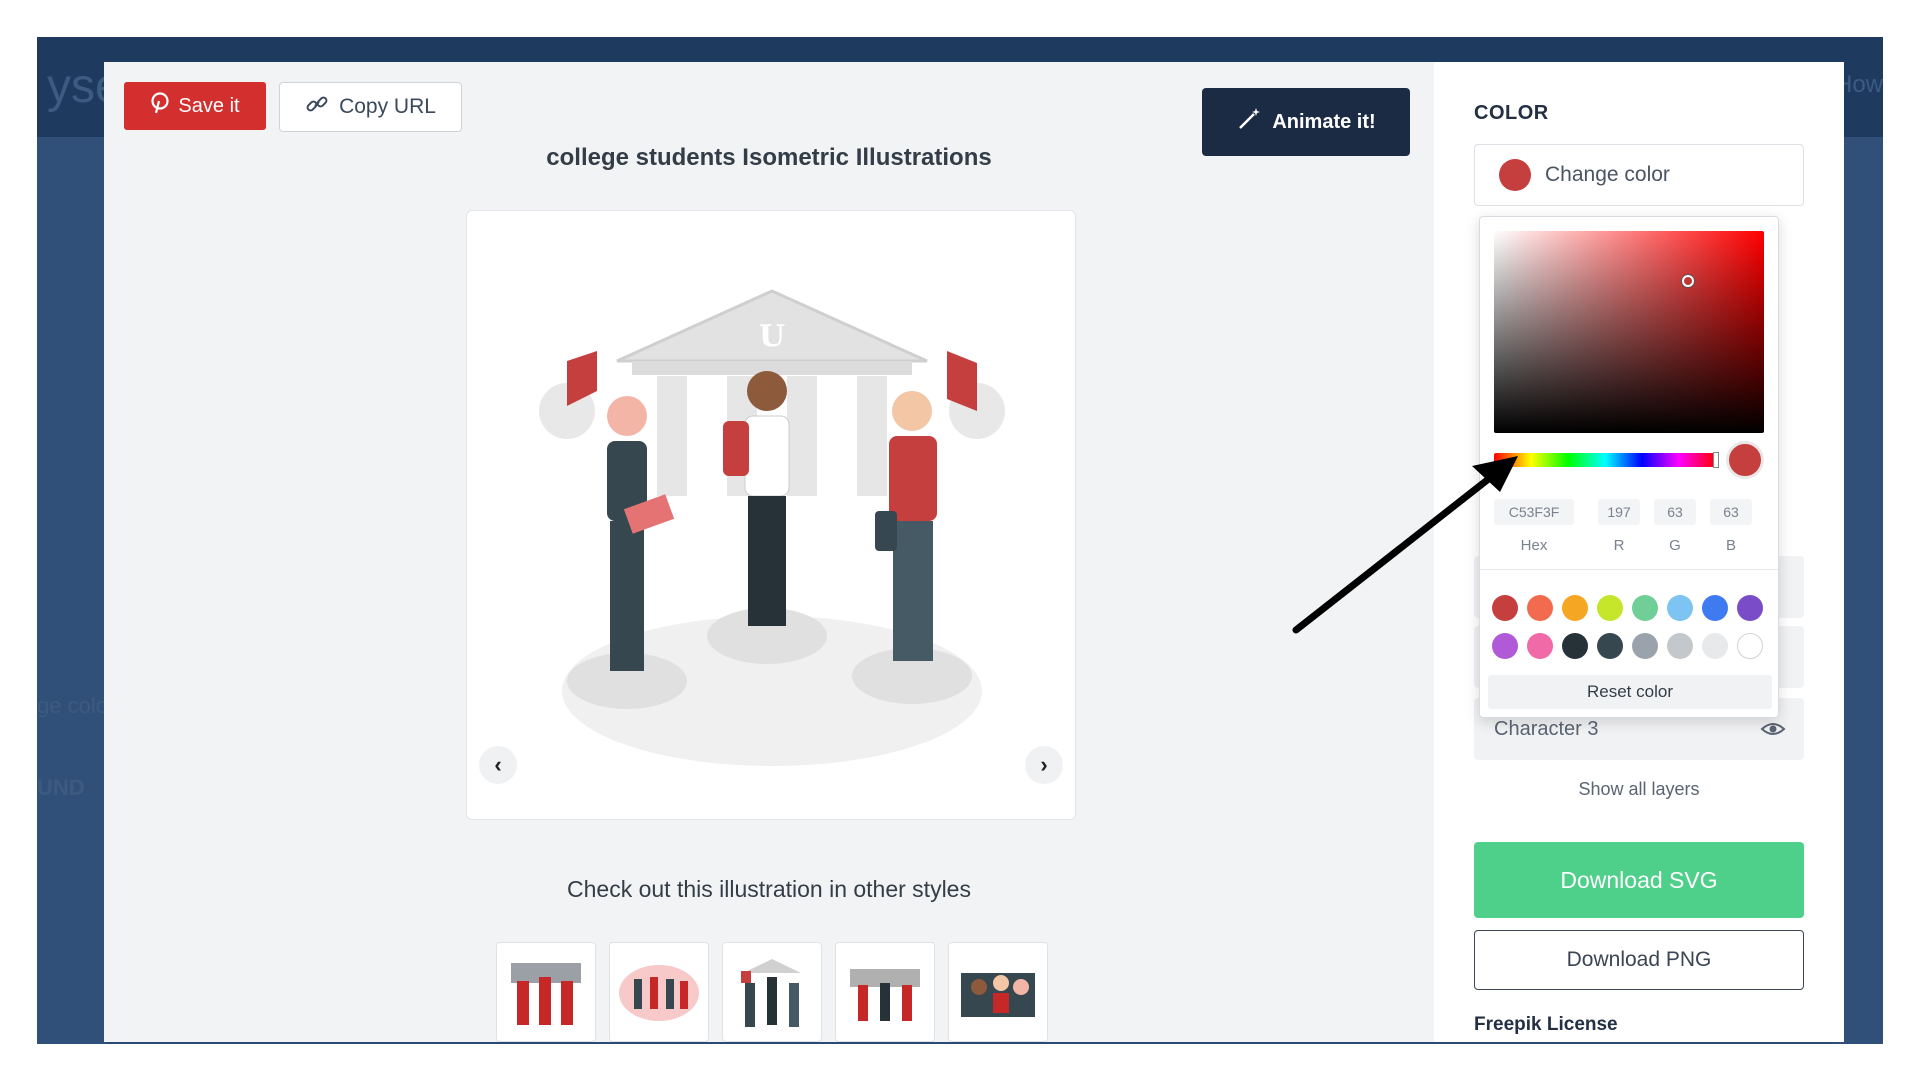 The width and height of the screenshot is (1920, 1080). Describe the element at coordinates (160, 106) in the screenshot. I see `pinterest-icon` at that location.